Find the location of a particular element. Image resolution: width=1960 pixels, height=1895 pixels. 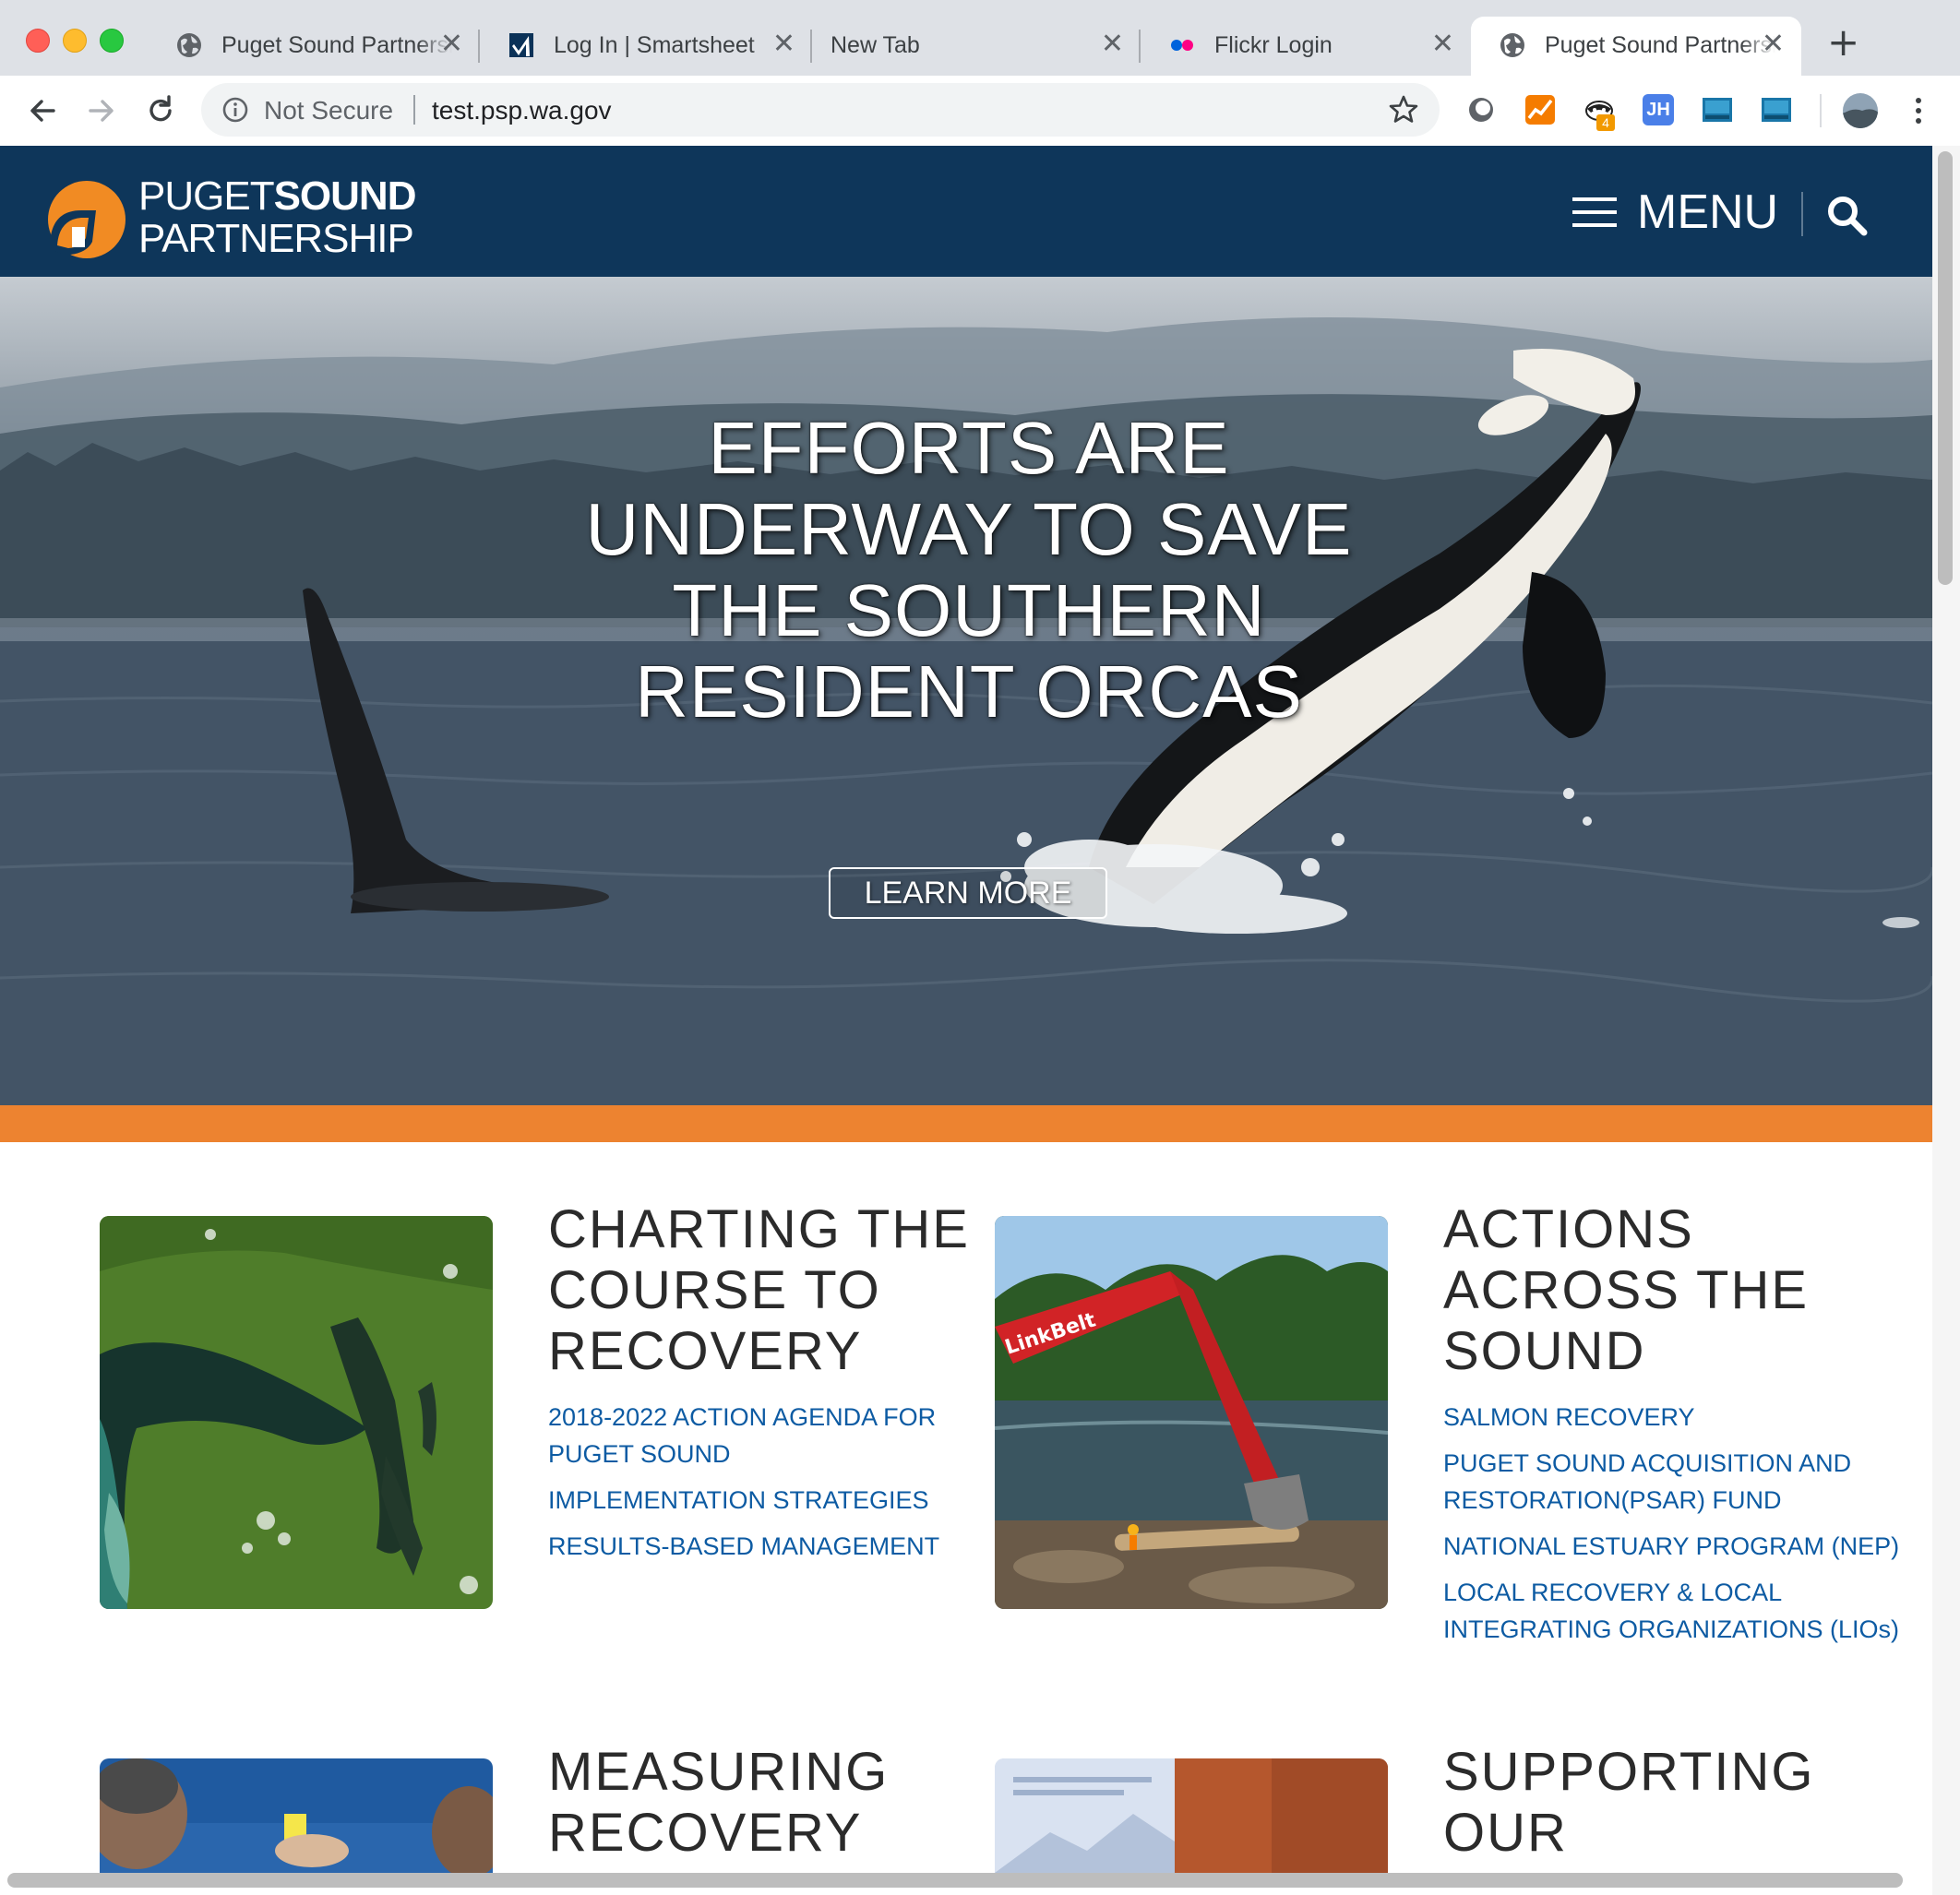

fullscreen-window-button is located at coordinates (112, 41).